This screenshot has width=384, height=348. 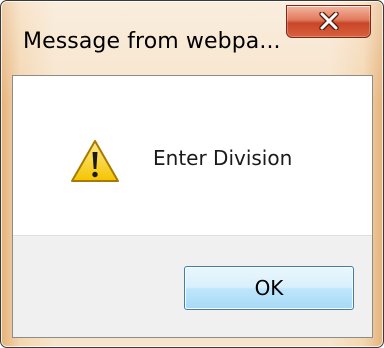 What do you see at coordinates (269, 288) in the screenshot?
I see `ok-button: OK` at bounding box center [269, 288].